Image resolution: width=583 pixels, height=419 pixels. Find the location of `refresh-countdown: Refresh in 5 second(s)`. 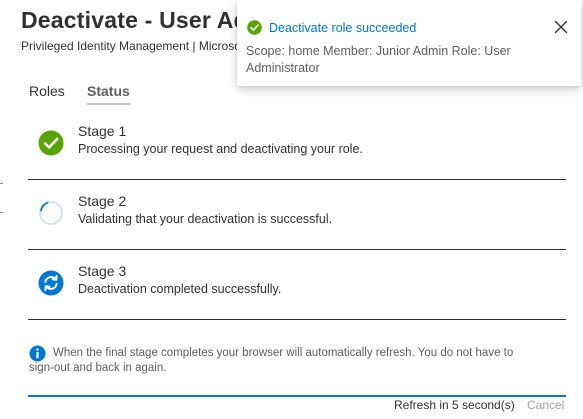

refresh-countdown: Refresh in 5 second(s) is located at coordinates (454, 405).